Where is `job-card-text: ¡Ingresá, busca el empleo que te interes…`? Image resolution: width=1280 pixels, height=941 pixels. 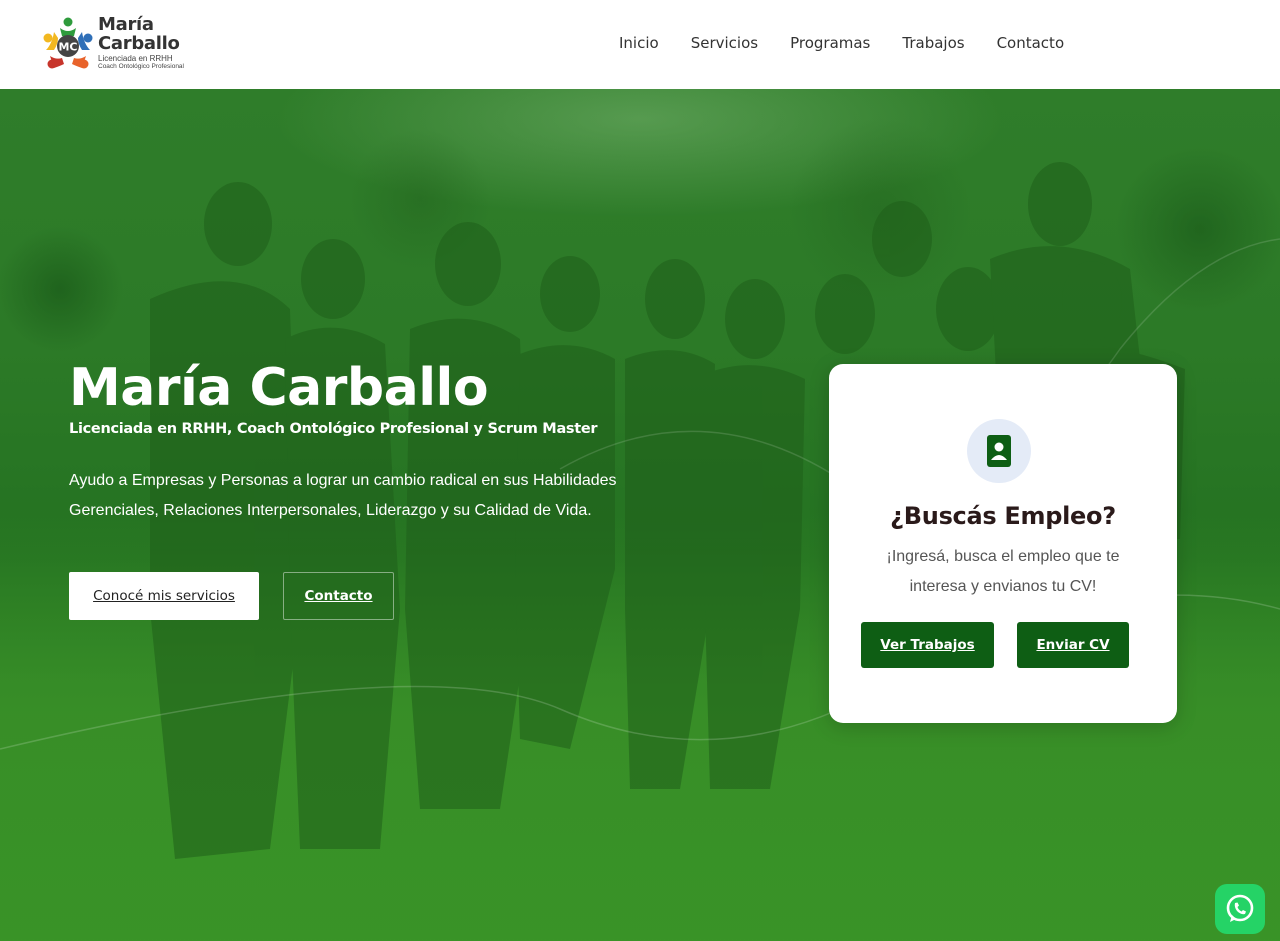 job-card-text: ¡Ingresá, busca el empleo que te interes… is located at coordinates (1003, 571).